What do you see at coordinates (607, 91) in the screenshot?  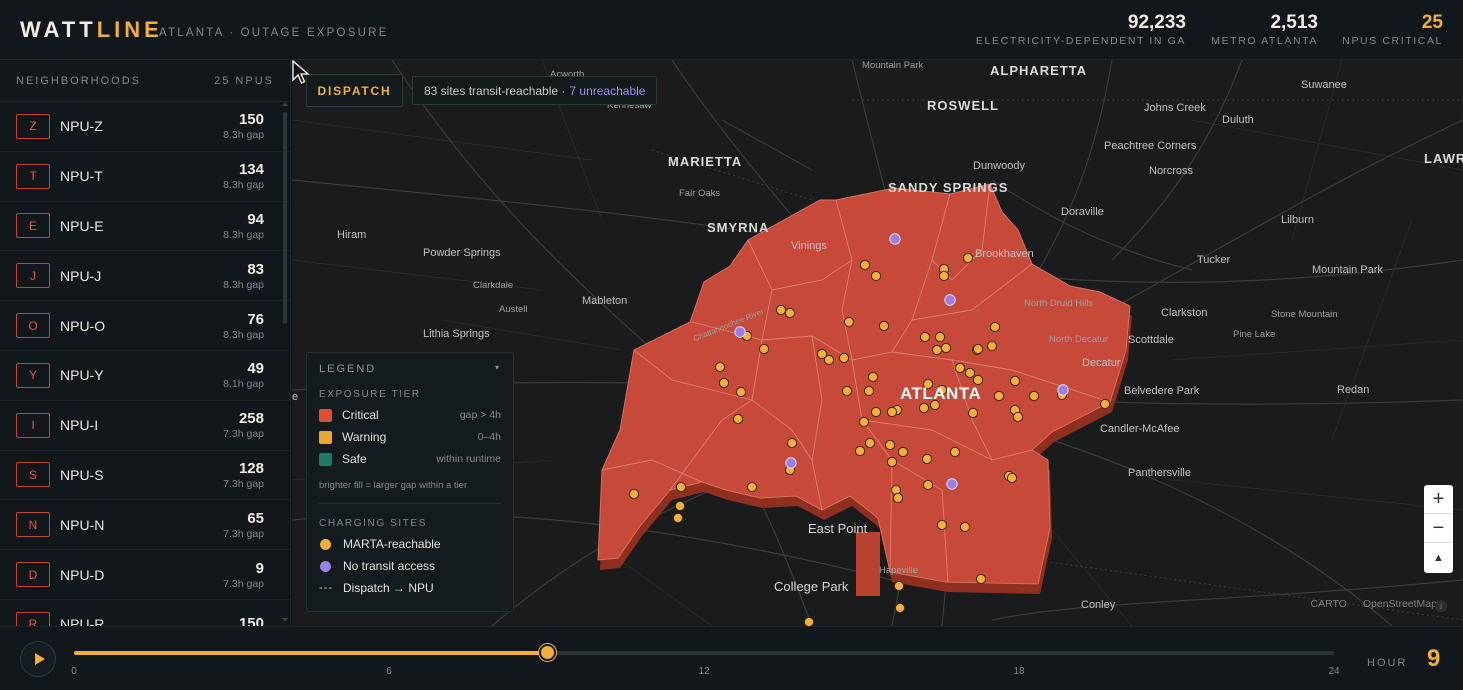 I see `unreachable-count-link: 7 unreachable` at bounding box center [607, 91].